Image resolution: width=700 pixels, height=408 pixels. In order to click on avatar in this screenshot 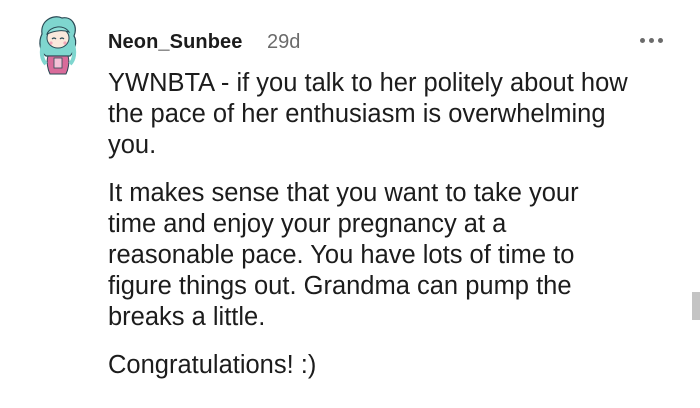, I will do `click(58, 44)`.